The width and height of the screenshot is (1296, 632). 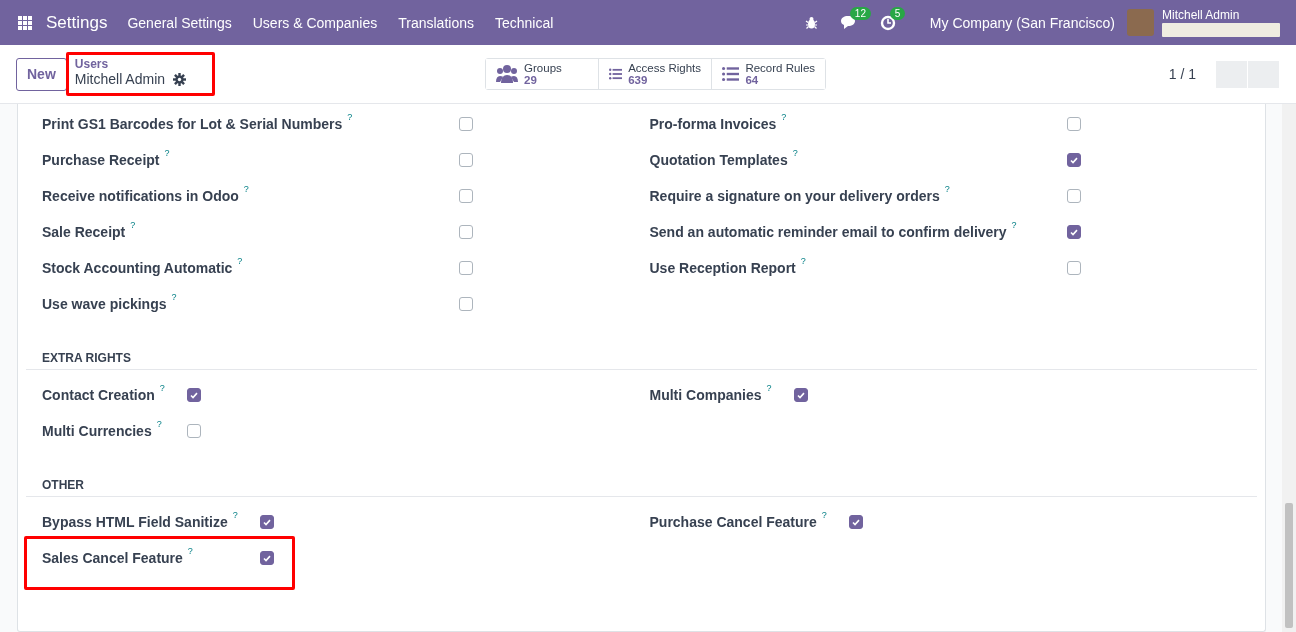 I want to click on field-label: Receive notifications in Odoo, so click(x=140, y=196).